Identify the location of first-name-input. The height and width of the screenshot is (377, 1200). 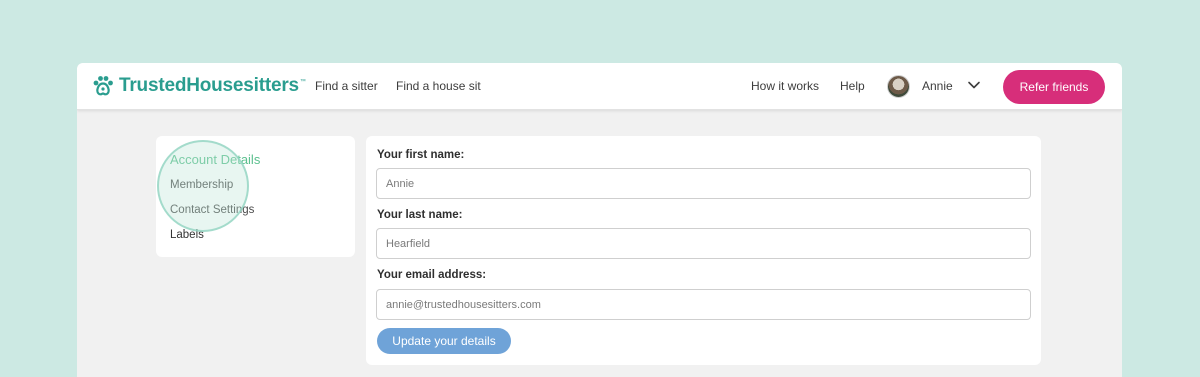
(703, 183).